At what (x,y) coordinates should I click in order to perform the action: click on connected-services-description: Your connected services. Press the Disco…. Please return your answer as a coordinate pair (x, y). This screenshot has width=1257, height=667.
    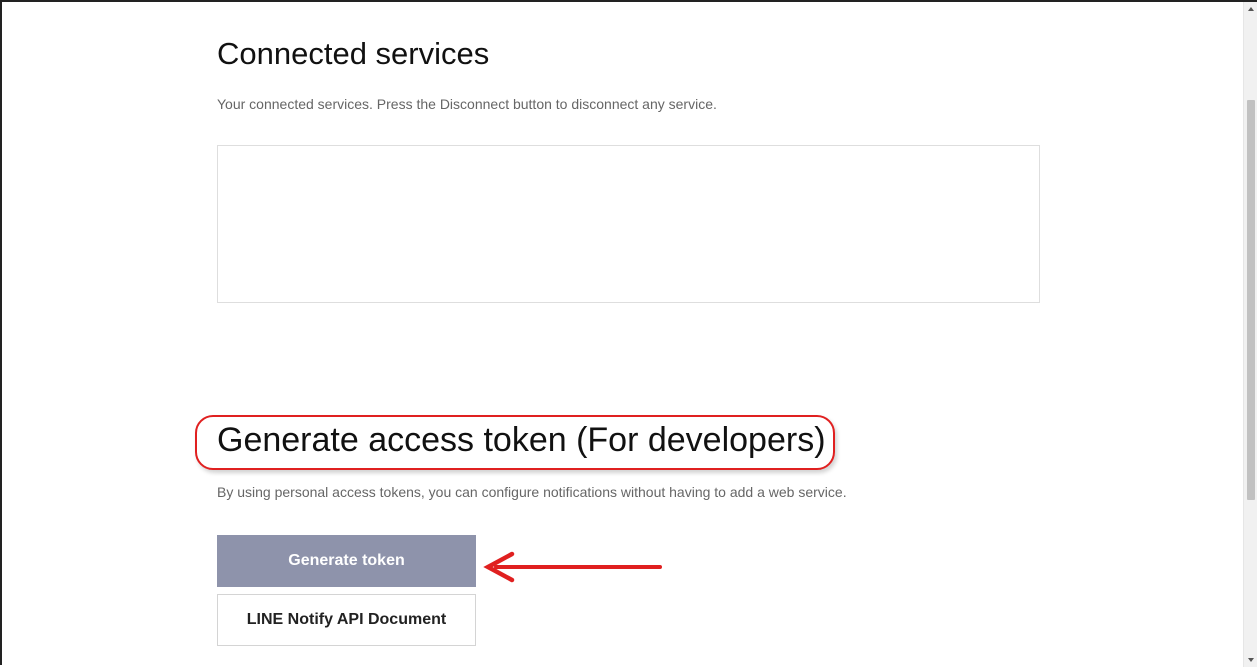
    Looking at the image, I should click on (467, 104).